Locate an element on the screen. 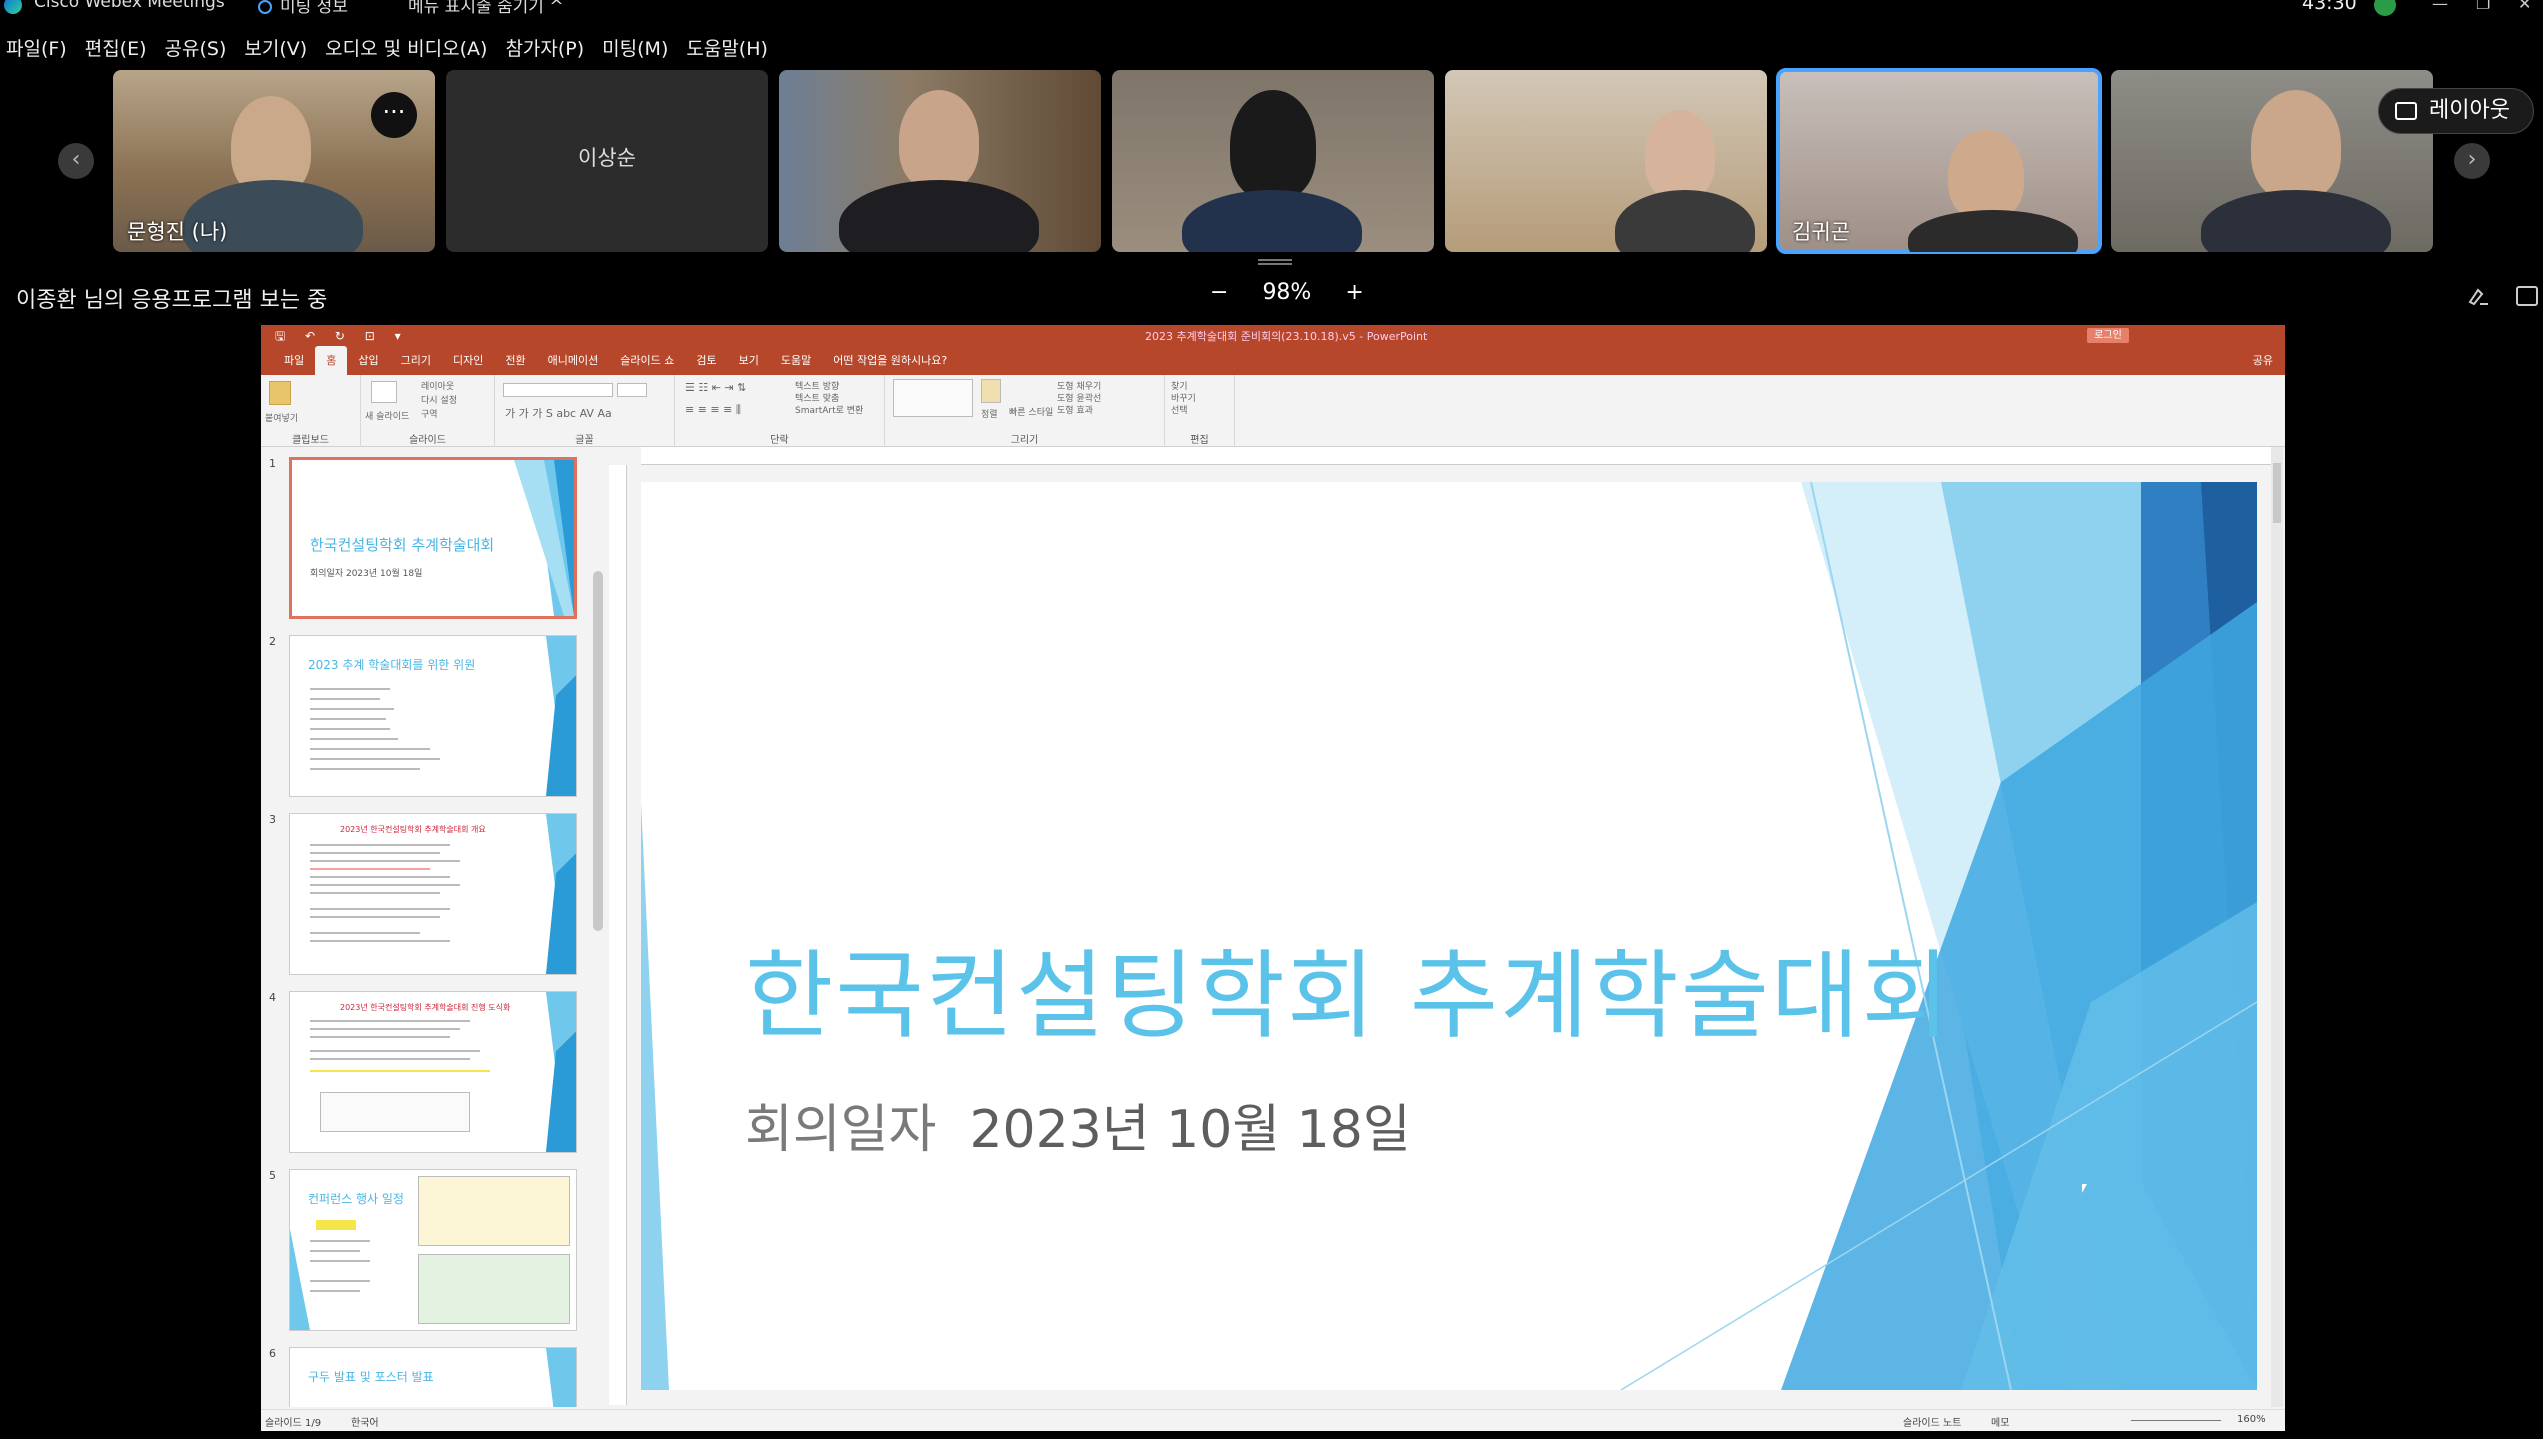  zoom-level: 98% is located at coordinates (1286, 292).